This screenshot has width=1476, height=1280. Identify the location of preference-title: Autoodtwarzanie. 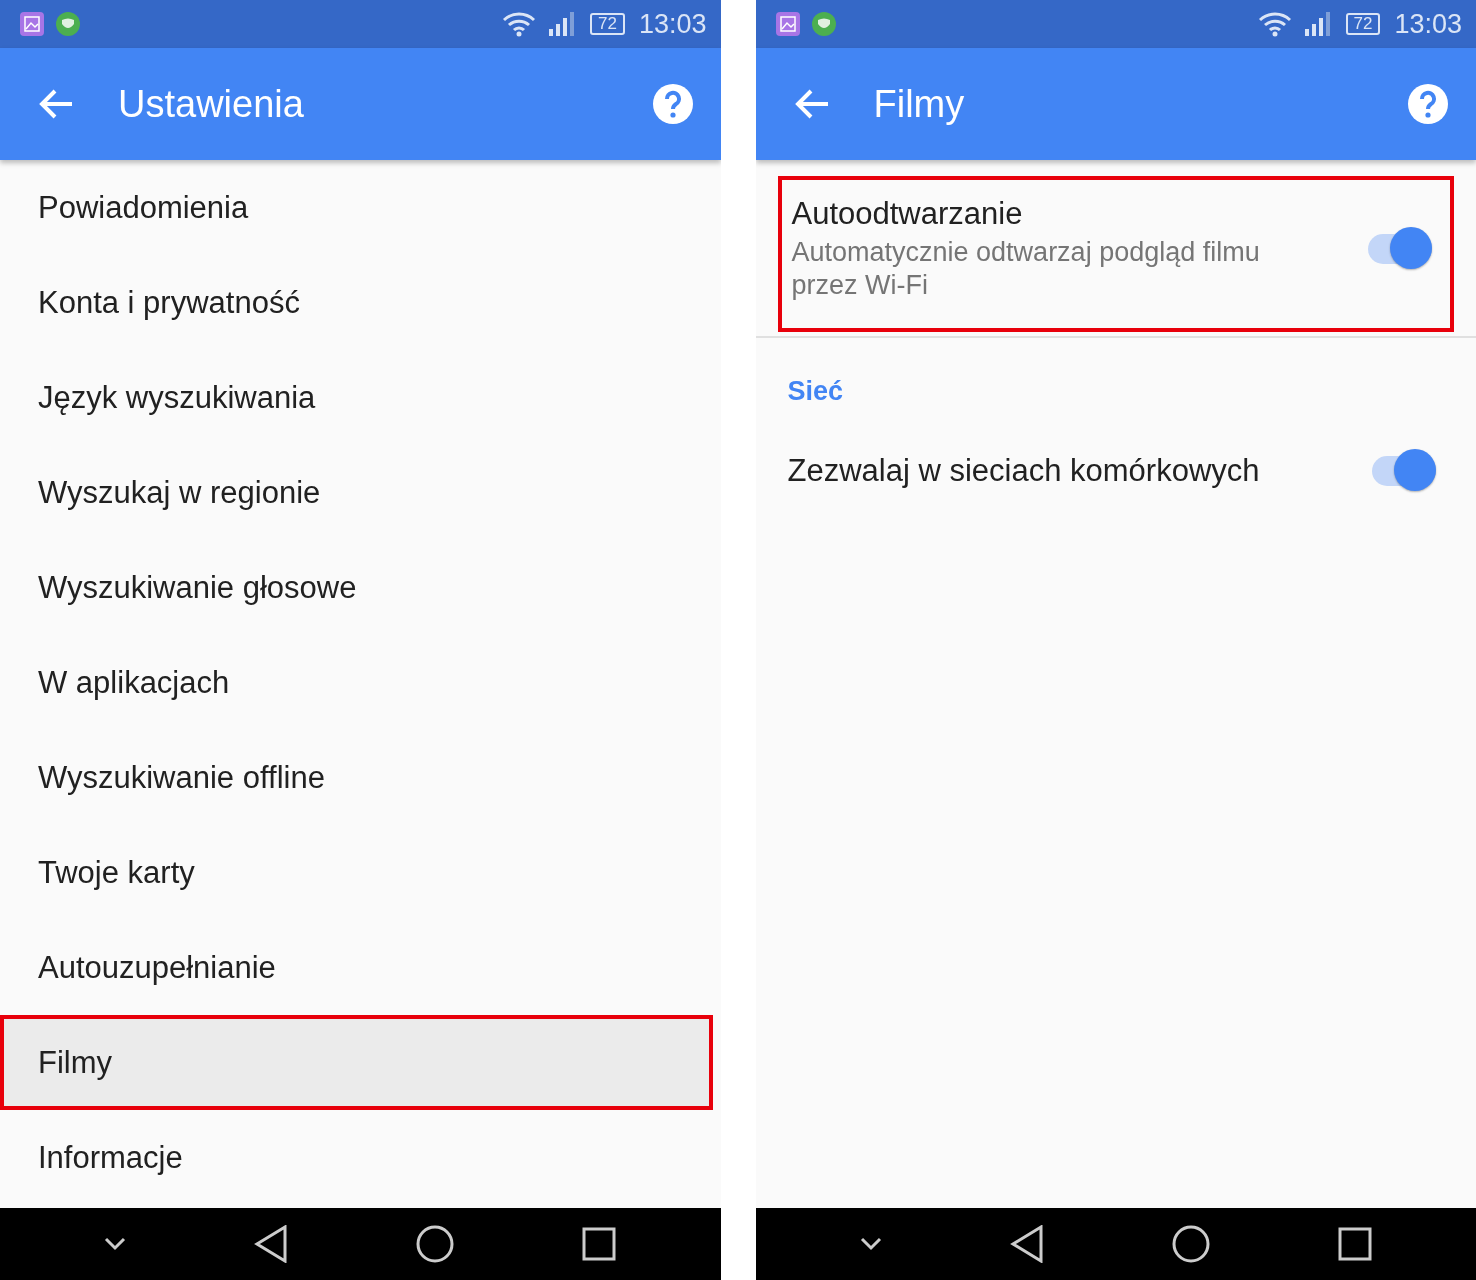
(907, 214).